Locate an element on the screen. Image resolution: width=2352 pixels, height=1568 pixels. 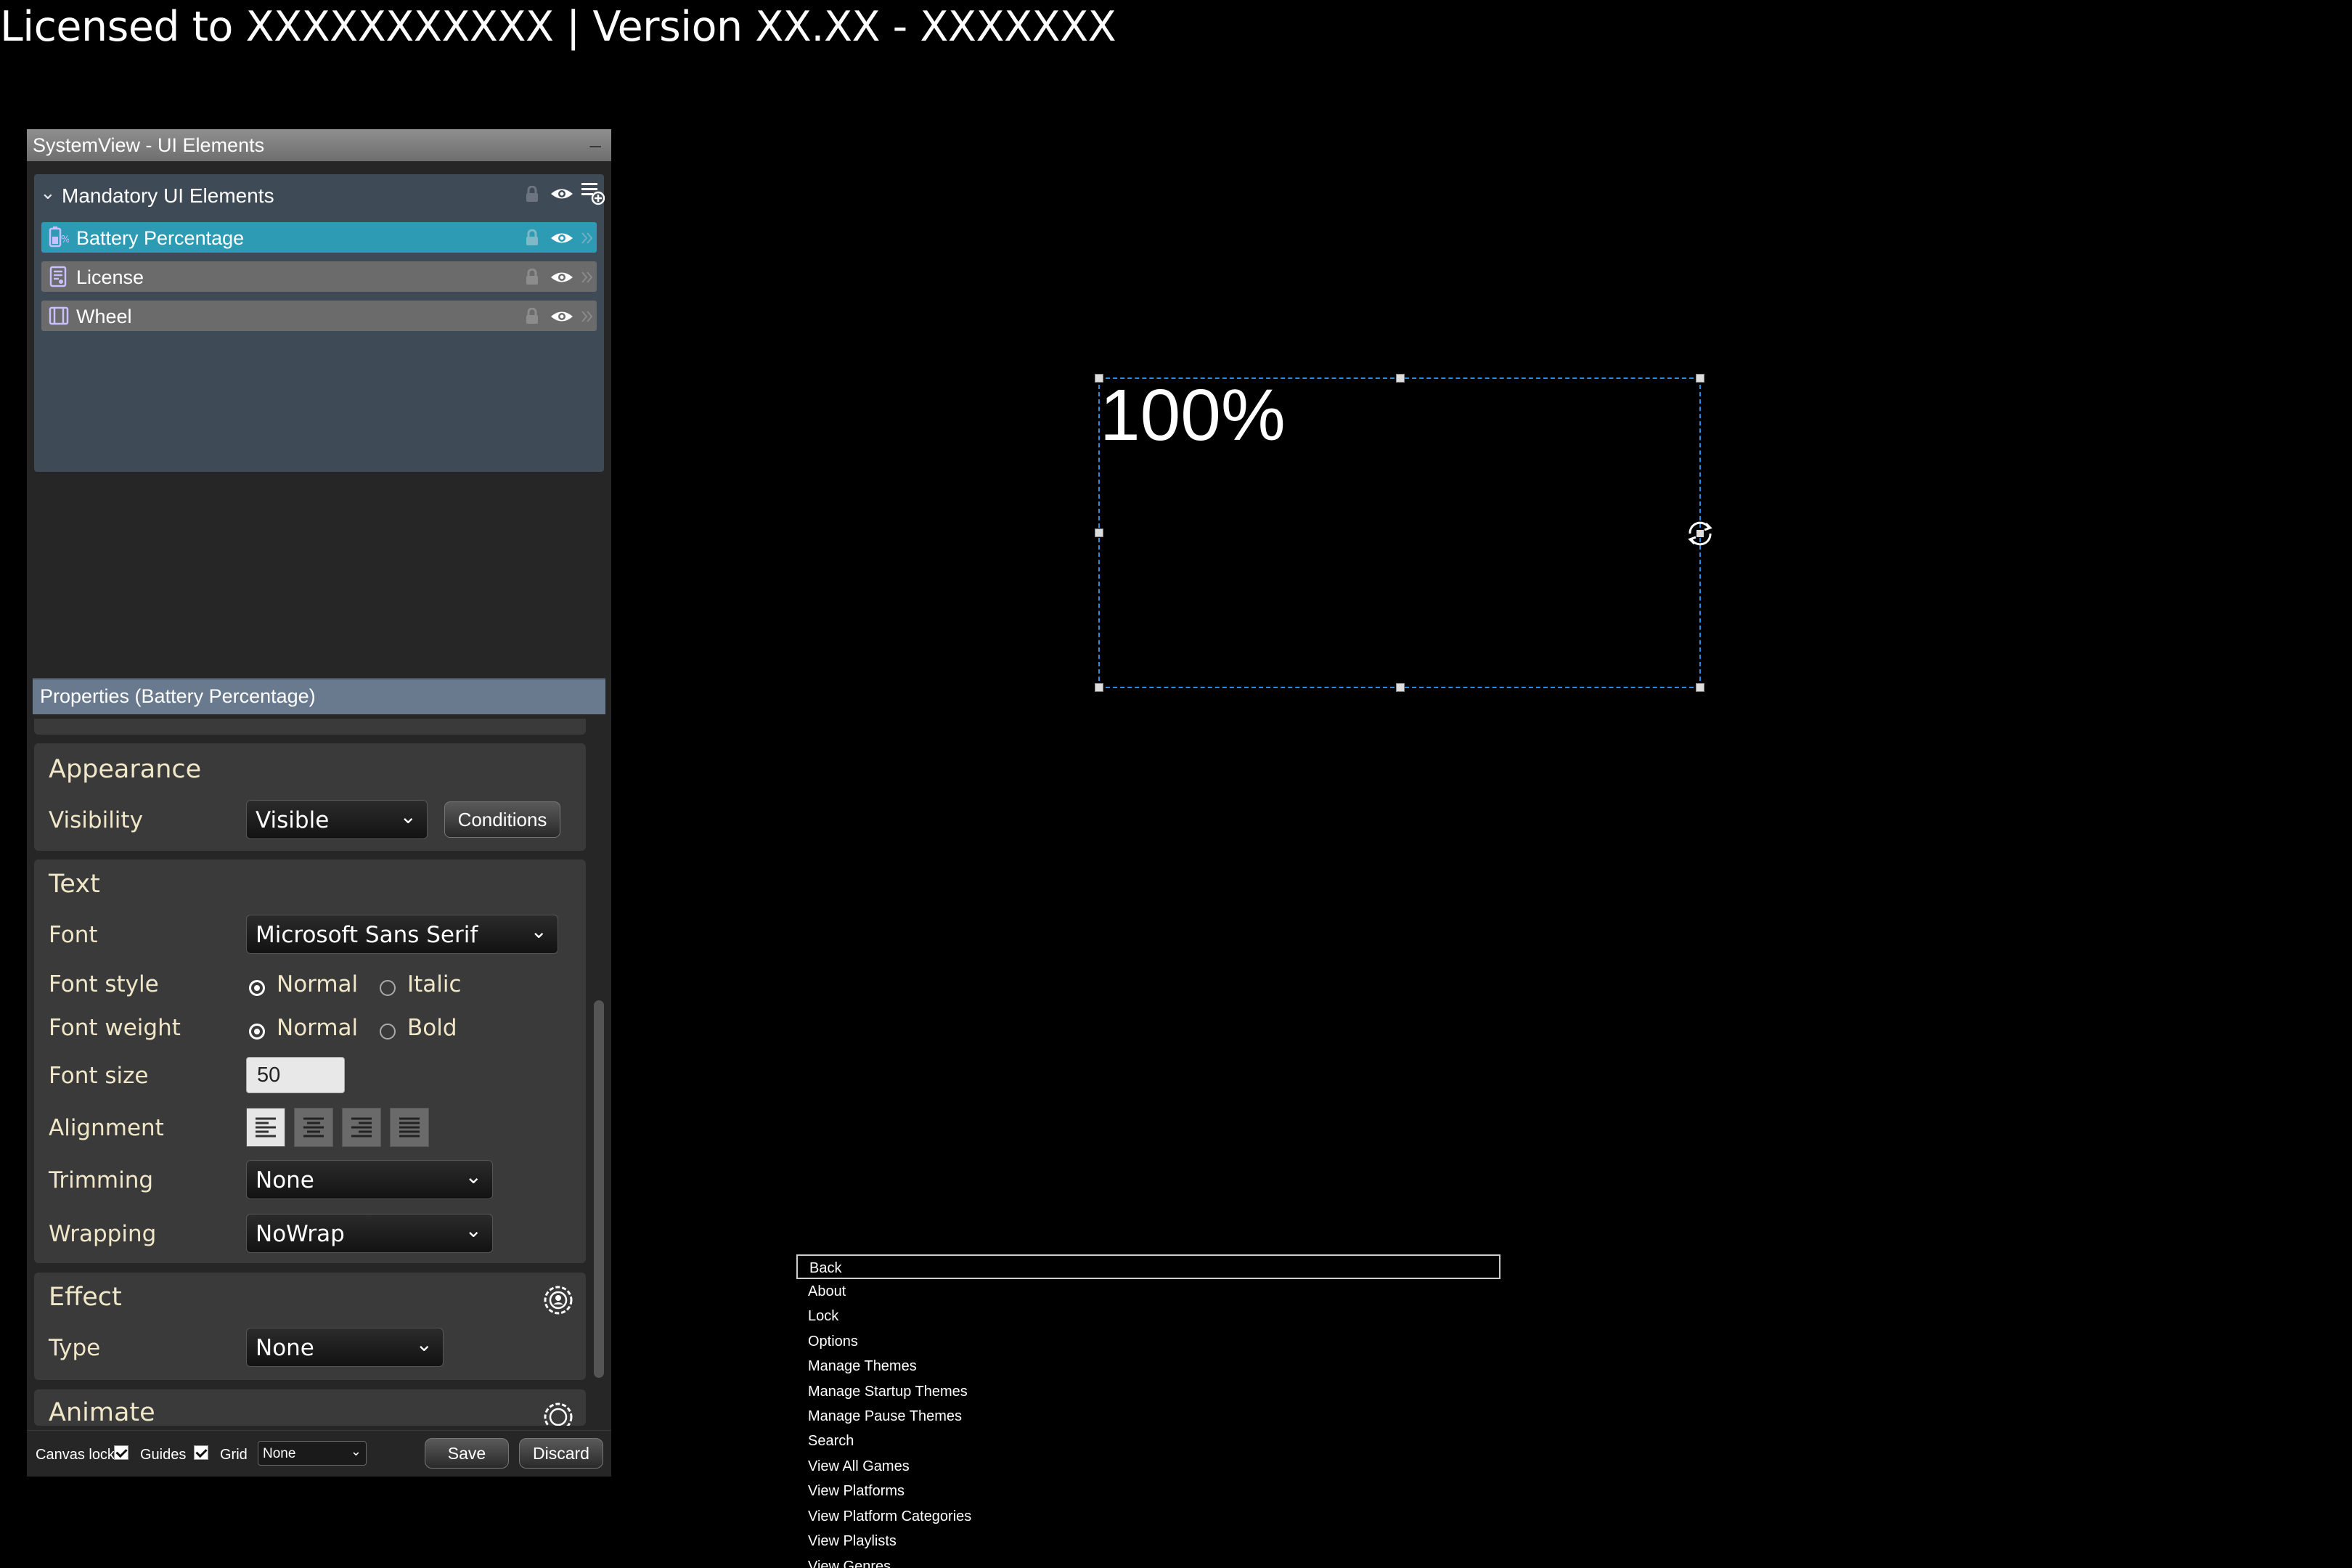
font-style-italic-radio is located at coordinates (388, 988).